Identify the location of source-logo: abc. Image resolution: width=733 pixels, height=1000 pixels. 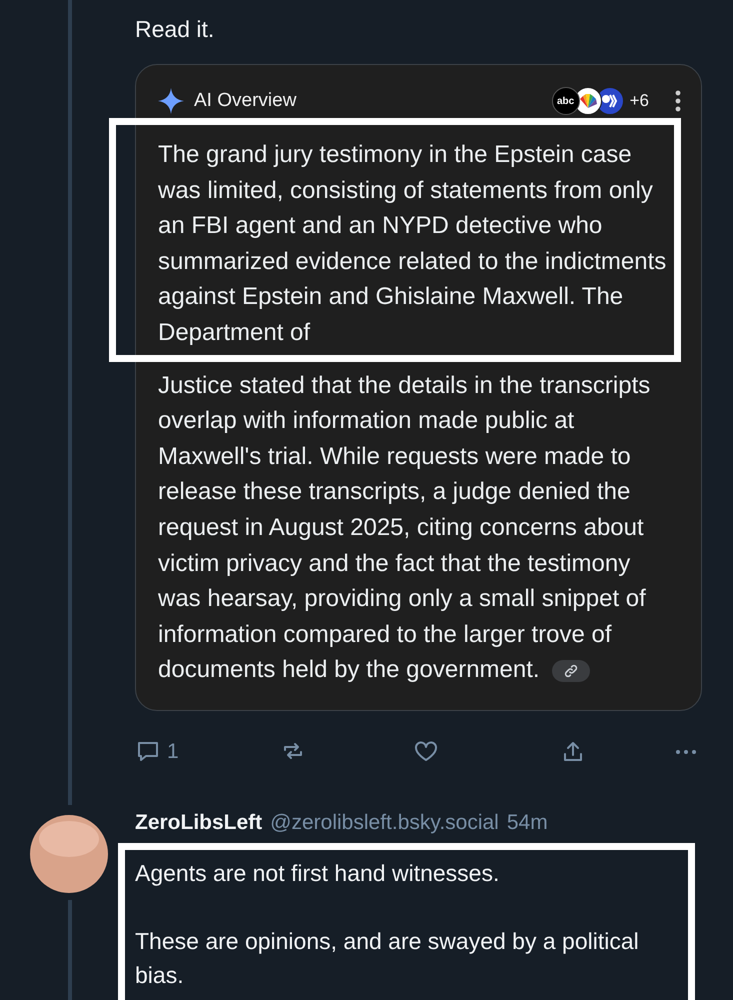
(566, 101).